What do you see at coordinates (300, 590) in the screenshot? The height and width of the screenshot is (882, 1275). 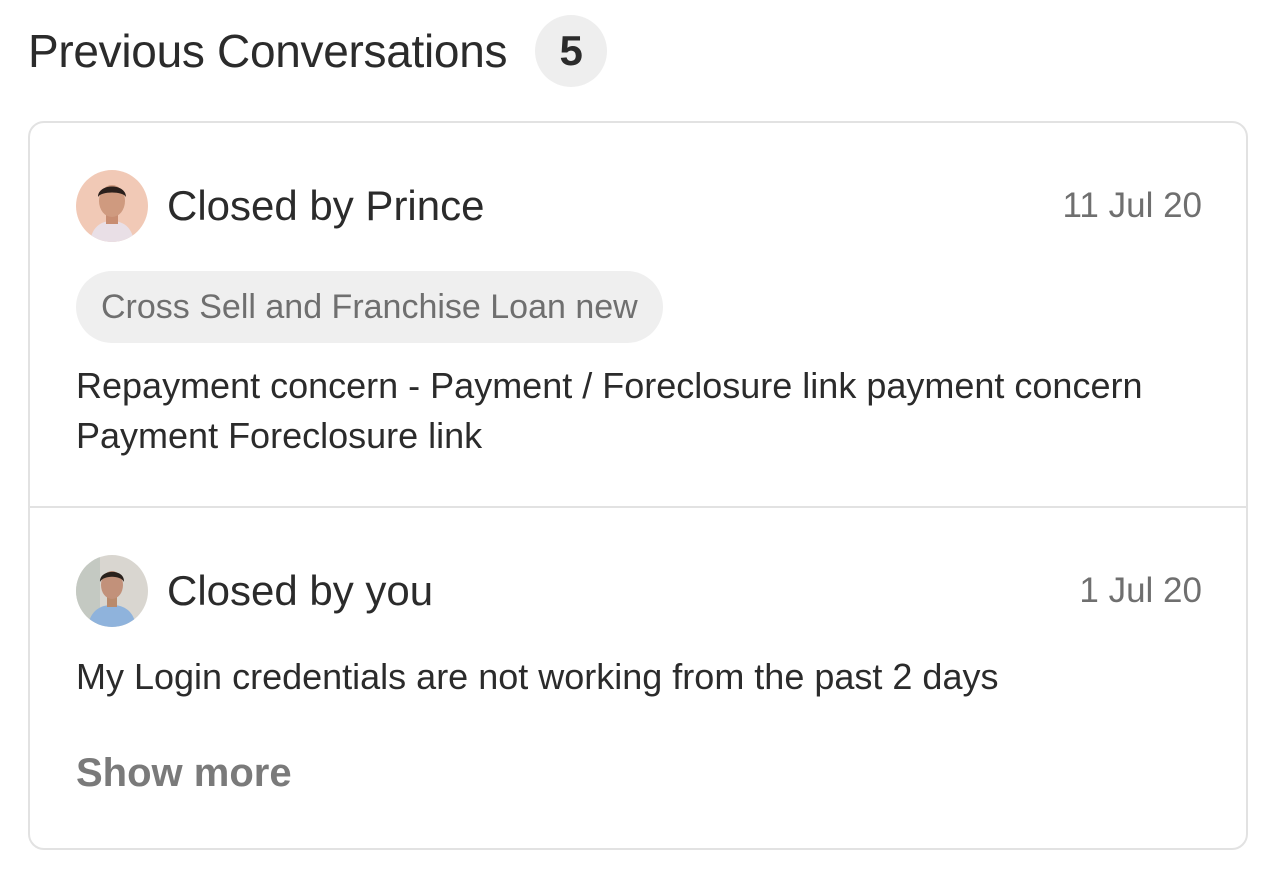 I see `closed-by-label: Closed by you` at bounding box center [300, 590].